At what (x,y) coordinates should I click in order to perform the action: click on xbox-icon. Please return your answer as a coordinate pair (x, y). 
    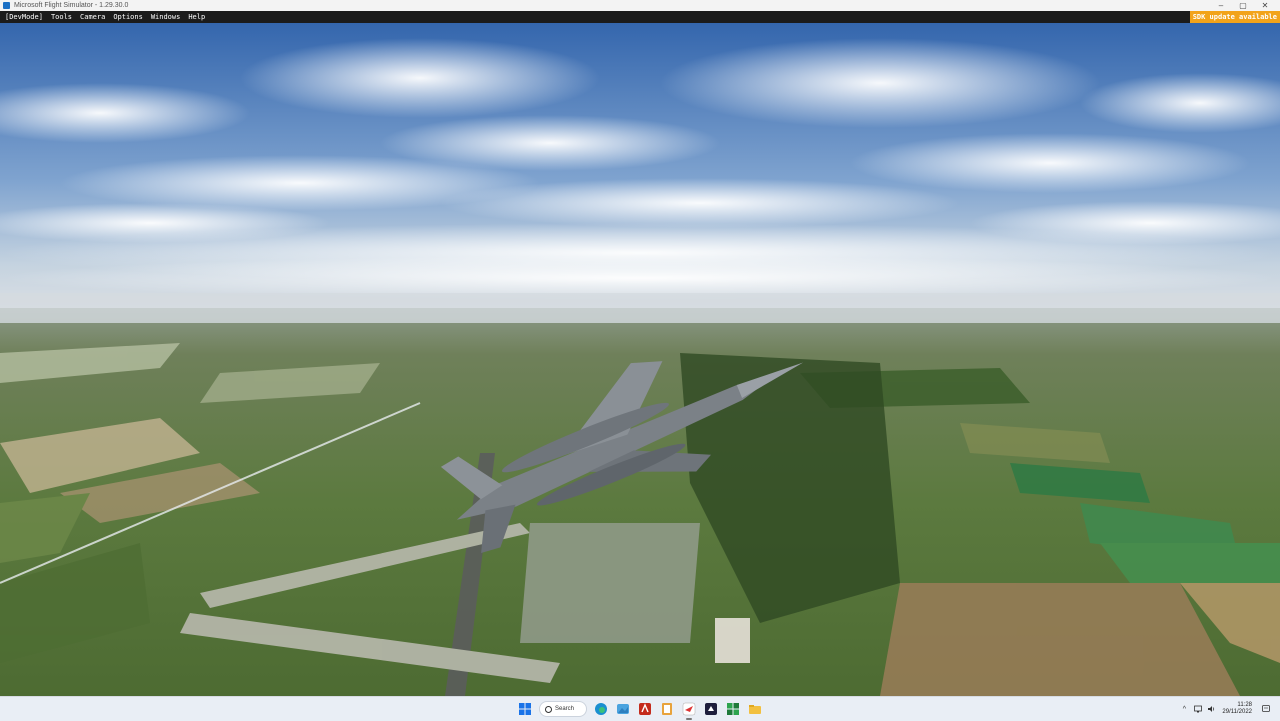
    Looking at the image, I should click on (733, 709).